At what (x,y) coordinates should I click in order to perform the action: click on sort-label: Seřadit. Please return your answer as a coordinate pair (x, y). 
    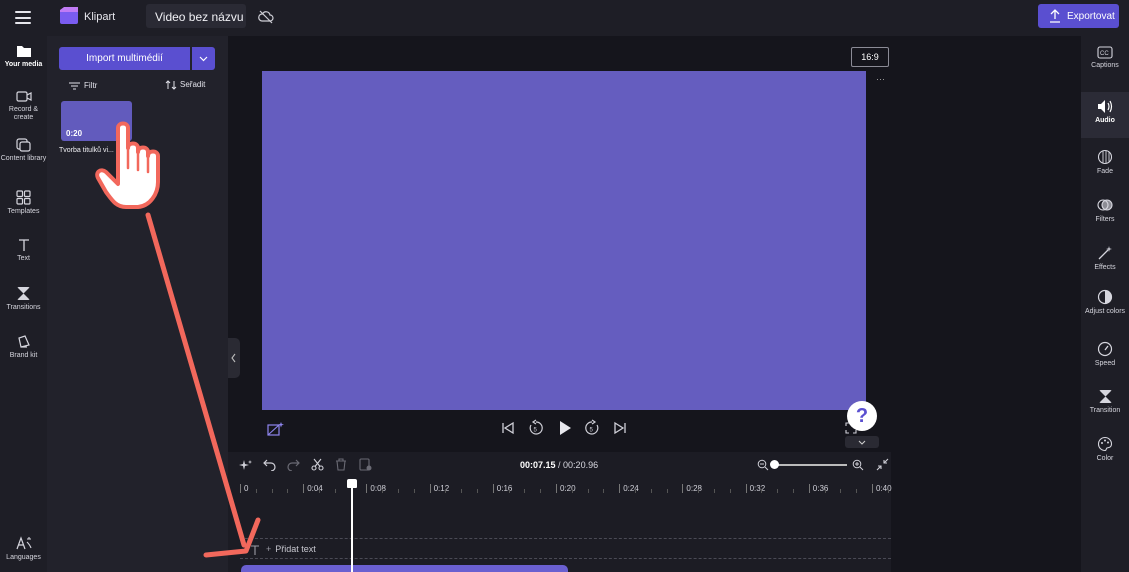
    Looking at the image, I should click on (193, 85).